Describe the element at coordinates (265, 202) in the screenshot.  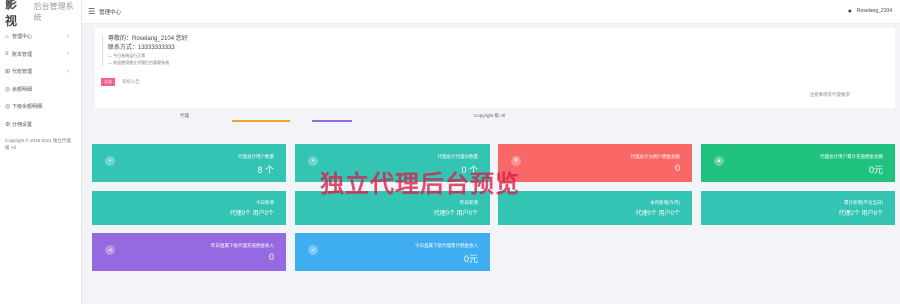
I see `stat-label: 今日新增` at that location.